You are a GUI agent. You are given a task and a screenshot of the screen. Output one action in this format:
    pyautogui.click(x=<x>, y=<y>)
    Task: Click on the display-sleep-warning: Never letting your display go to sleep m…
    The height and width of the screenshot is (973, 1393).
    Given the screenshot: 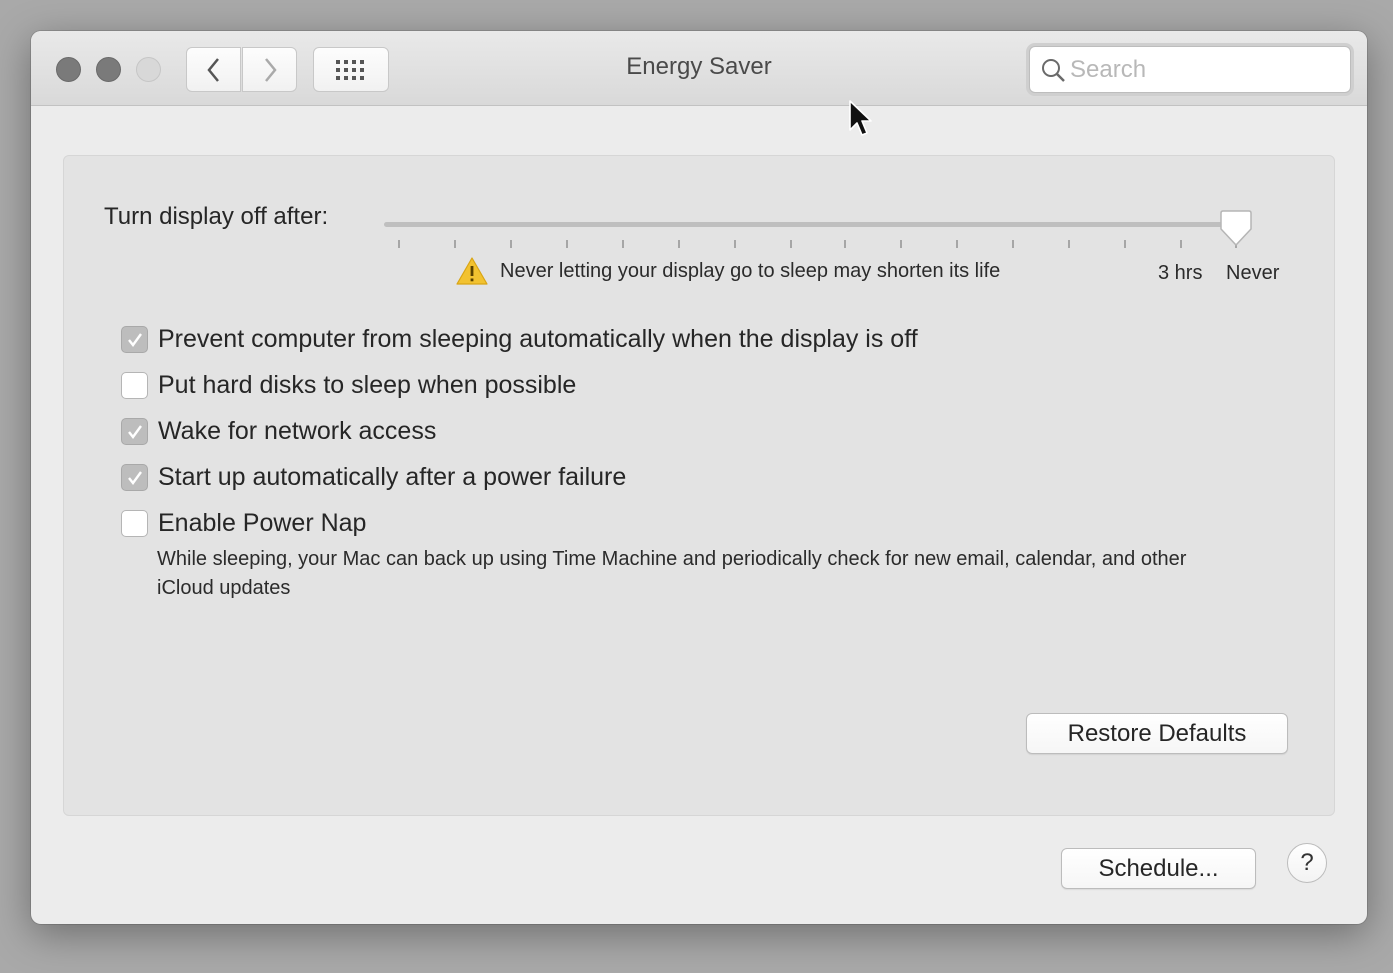 What is the action you would take?
    pyautogui.click(x=728, y=271)
    